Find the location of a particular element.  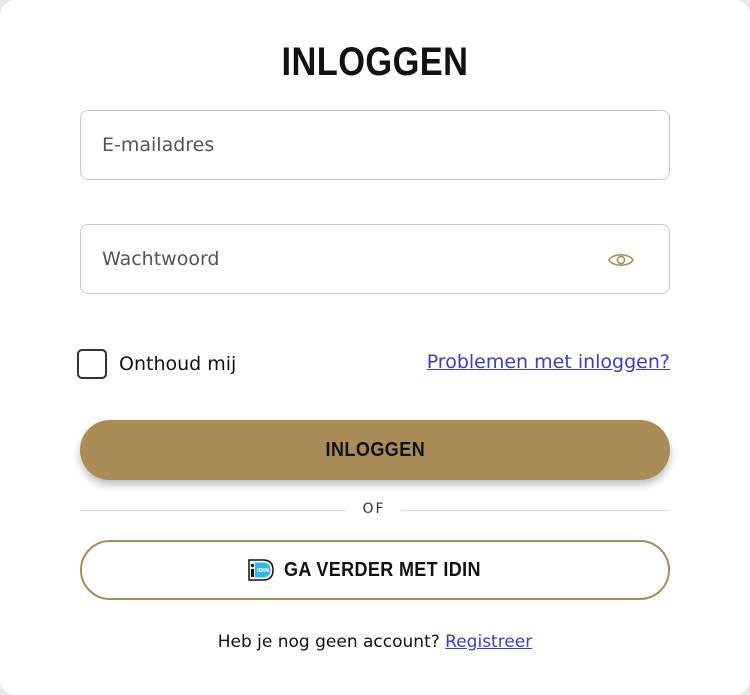

login-button-label: INLOGGEN is located at coordinates (375, 449).